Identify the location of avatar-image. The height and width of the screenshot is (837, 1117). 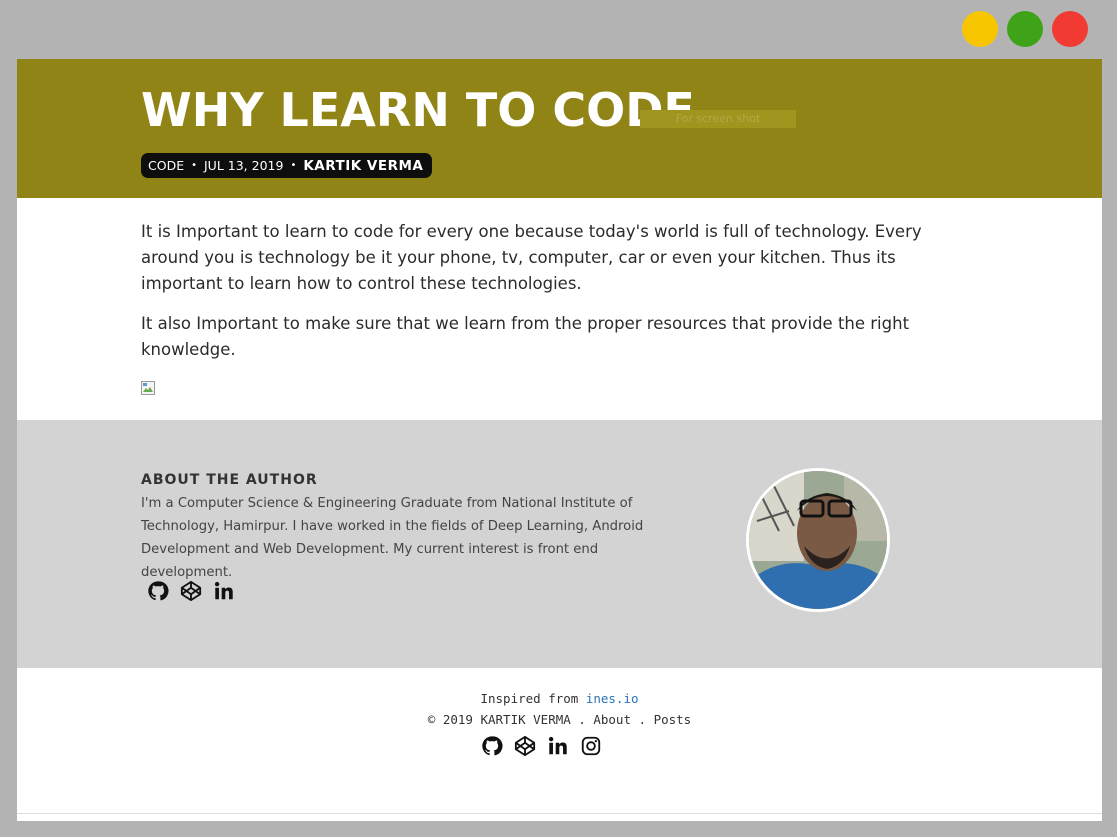
(818, 540).